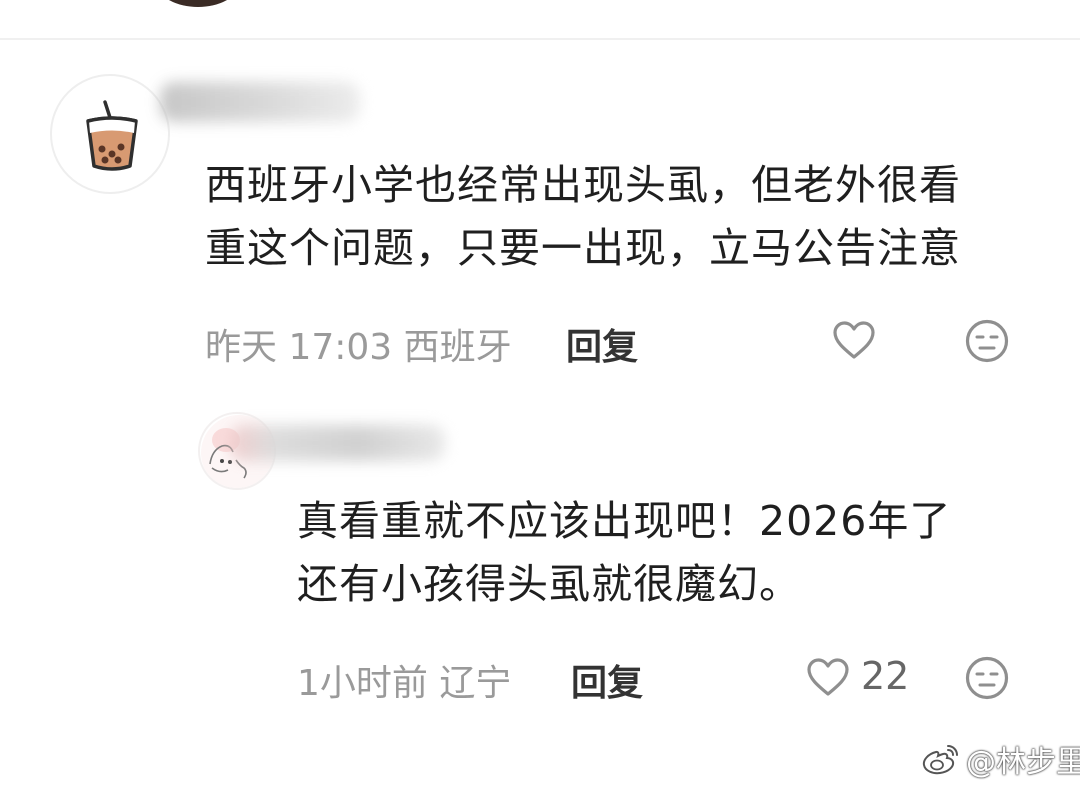 This screenshot has height=785, width=1080. I want to click on previous-comment-avatar, so click(198, 3).